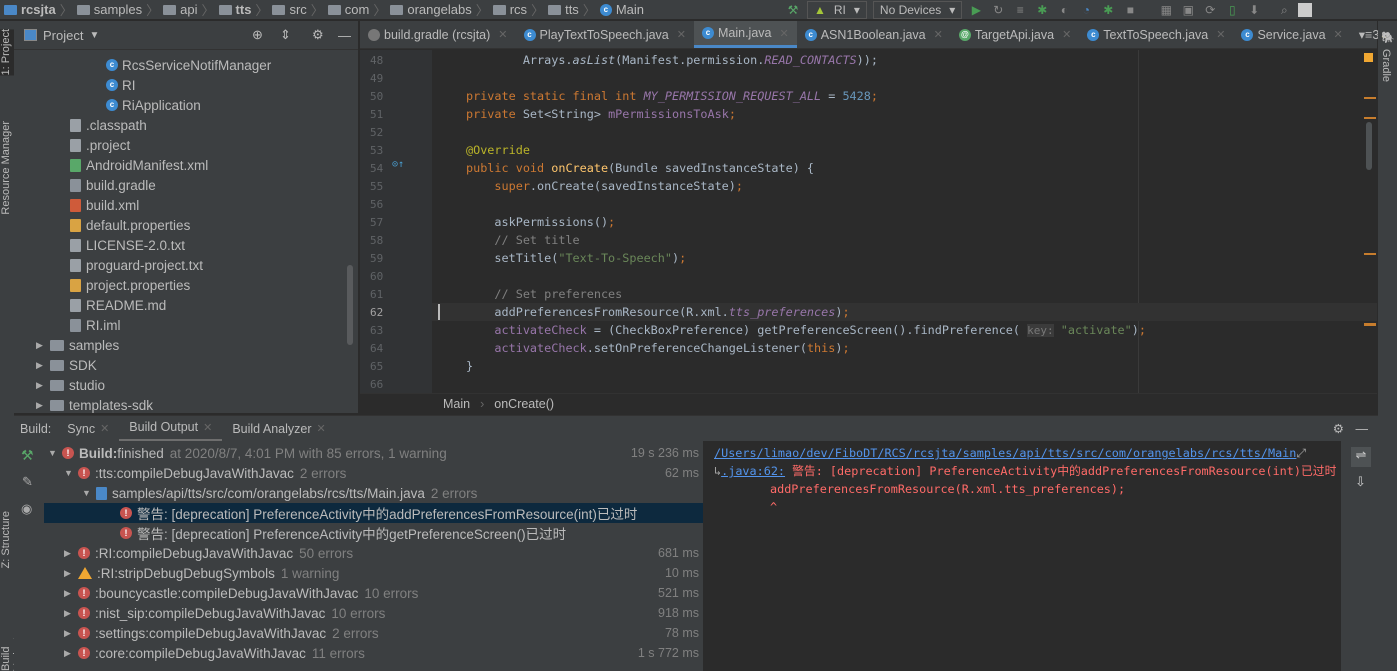  What do you see at coordinates (189, 9) in the screenshot?
I see `breadcrumb-item: api 〉` at bounding box center [189, 9].